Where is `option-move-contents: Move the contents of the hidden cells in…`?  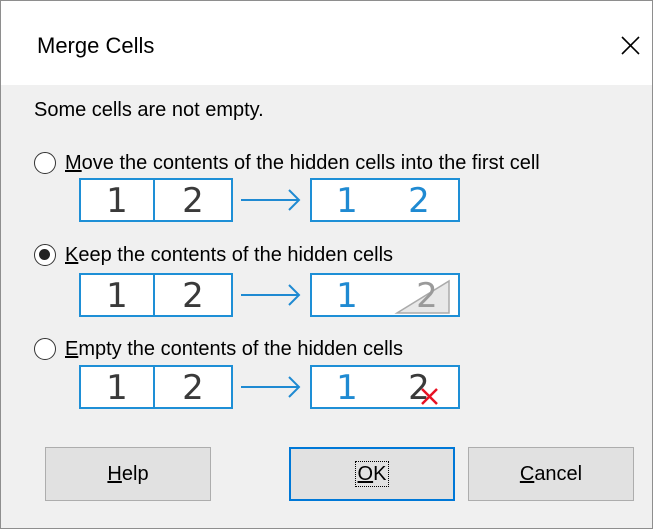 option-move-contents: Move the contents of the hidden cells in… is located at coordinates (287, 163).